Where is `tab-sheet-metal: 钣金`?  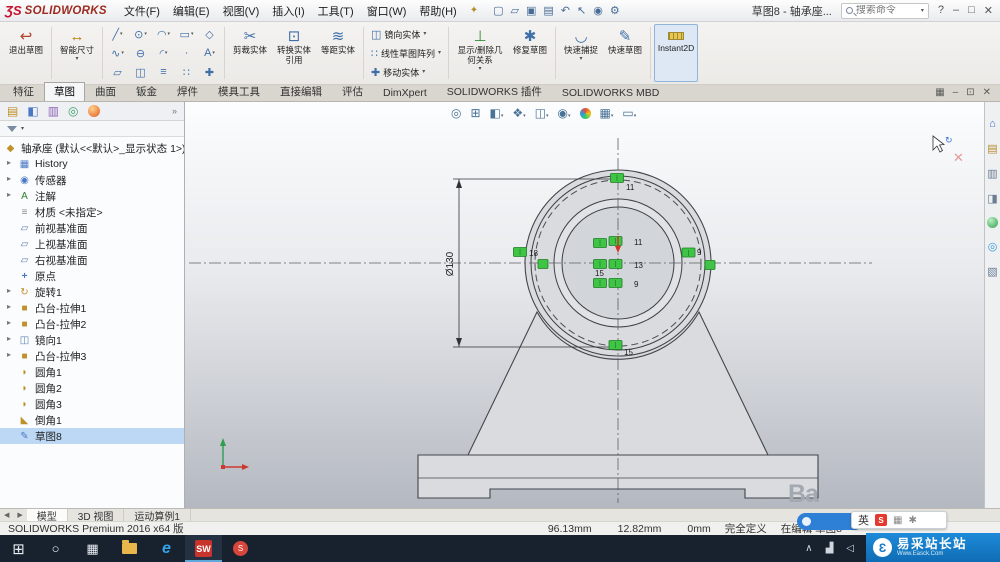
tab-sheet-metal: 钣金 is located at coordinates (146, 91).